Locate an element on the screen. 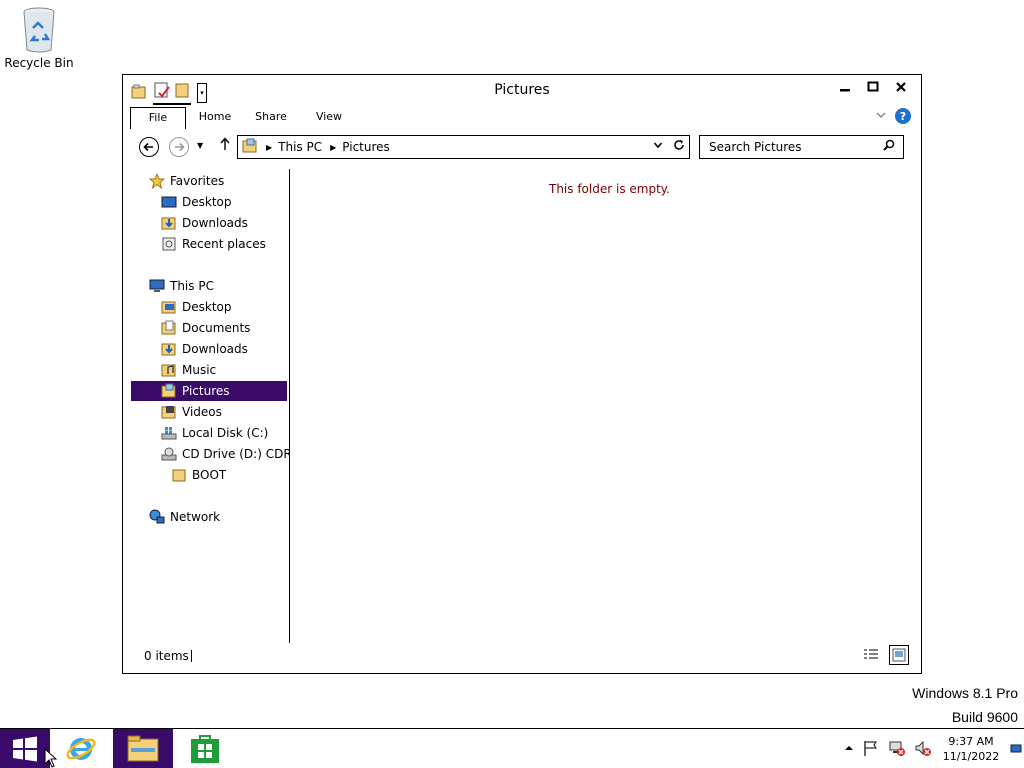 The height and width of the screenshot is (768, 1024). recycle-bin-desktop-icon: Recycle Bin is located at coordinates (39, 38).